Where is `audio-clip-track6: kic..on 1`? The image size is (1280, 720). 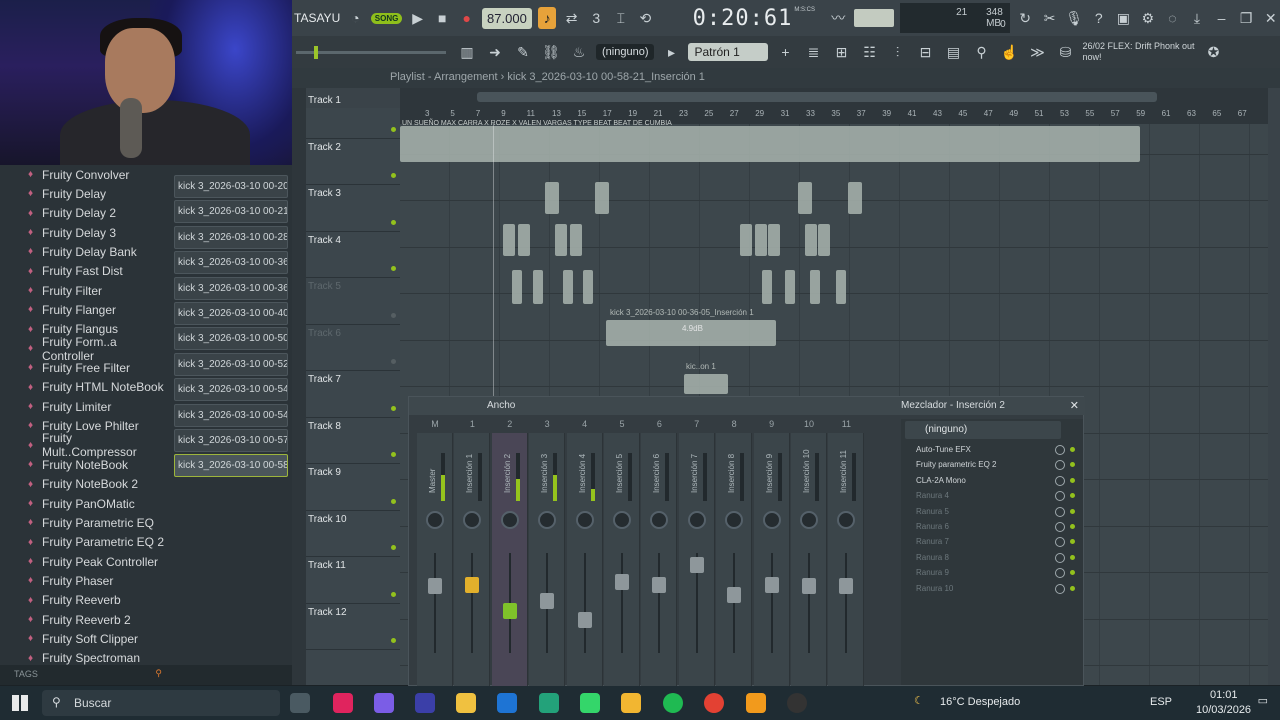 audio-clip-track6: kic..on 1 is located at coordinates (706, 378).